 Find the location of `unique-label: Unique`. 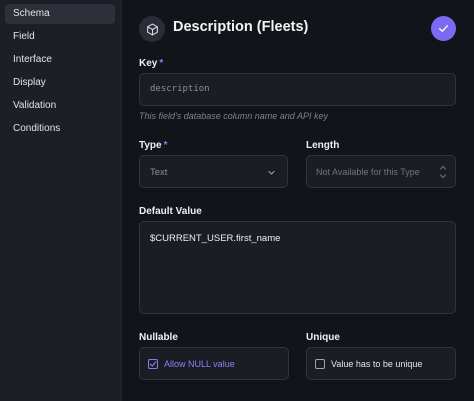

unique-label: Unique is located at coordinates (323, 337).